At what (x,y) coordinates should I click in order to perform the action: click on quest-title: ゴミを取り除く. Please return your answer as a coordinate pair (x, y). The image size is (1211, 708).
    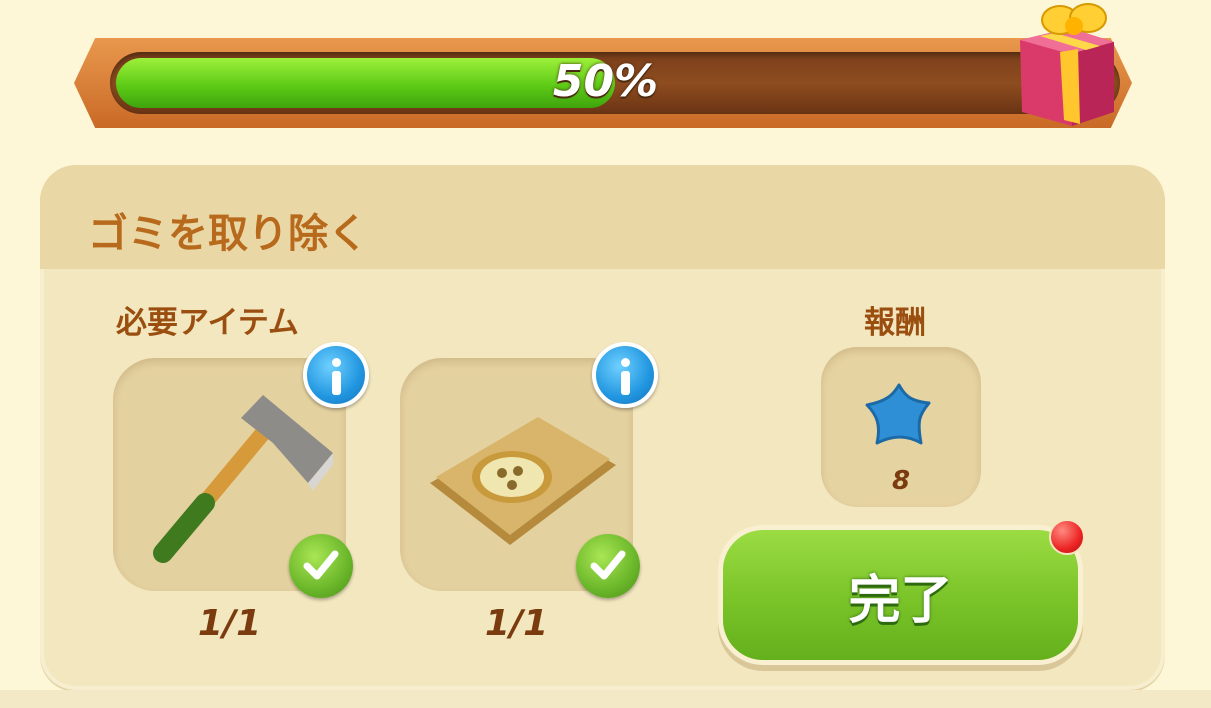
    Looking at the image, I should click on (228, 234).